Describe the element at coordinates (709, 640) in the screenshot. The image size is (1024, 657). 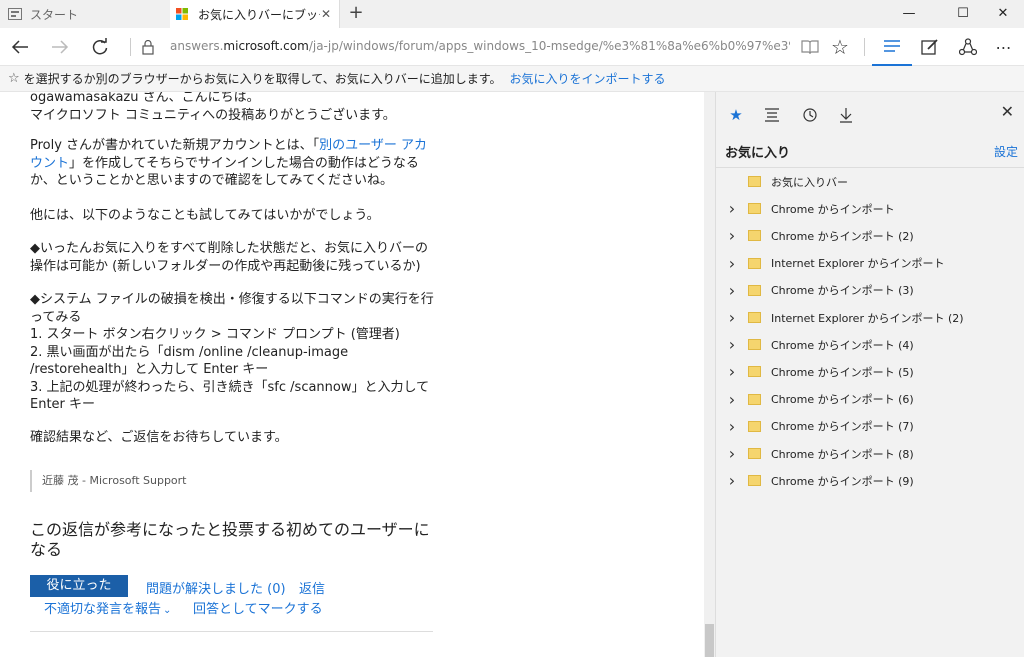
I see `scrollbar-thumb` at that location.